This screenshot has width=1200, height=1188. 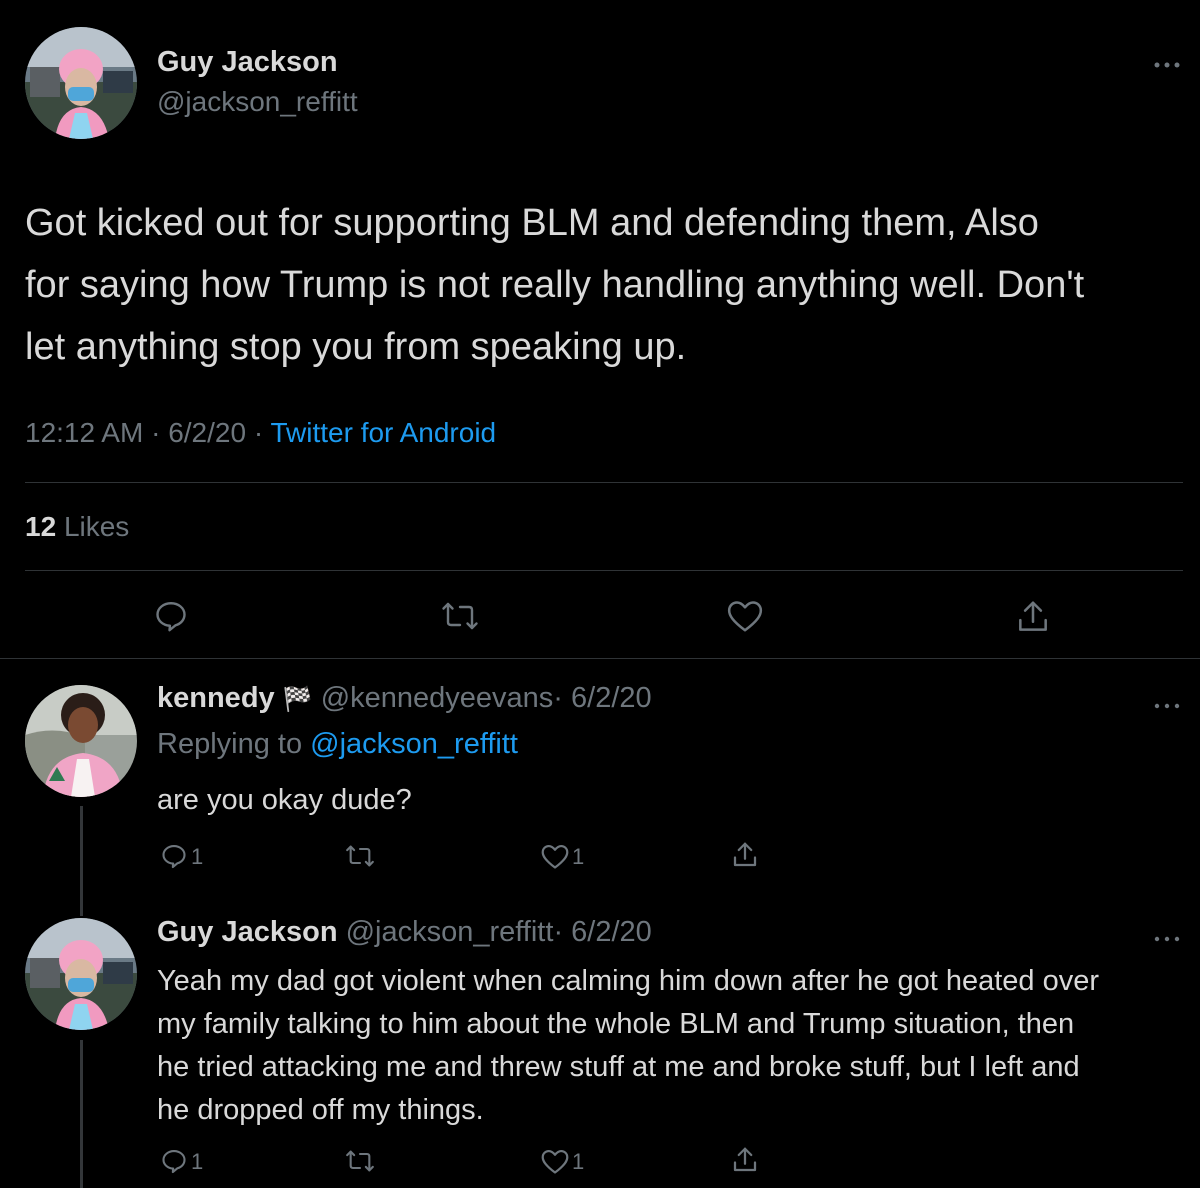 I want to click on reply-author-name: Guy Jackson, so click(x=247, y=932).